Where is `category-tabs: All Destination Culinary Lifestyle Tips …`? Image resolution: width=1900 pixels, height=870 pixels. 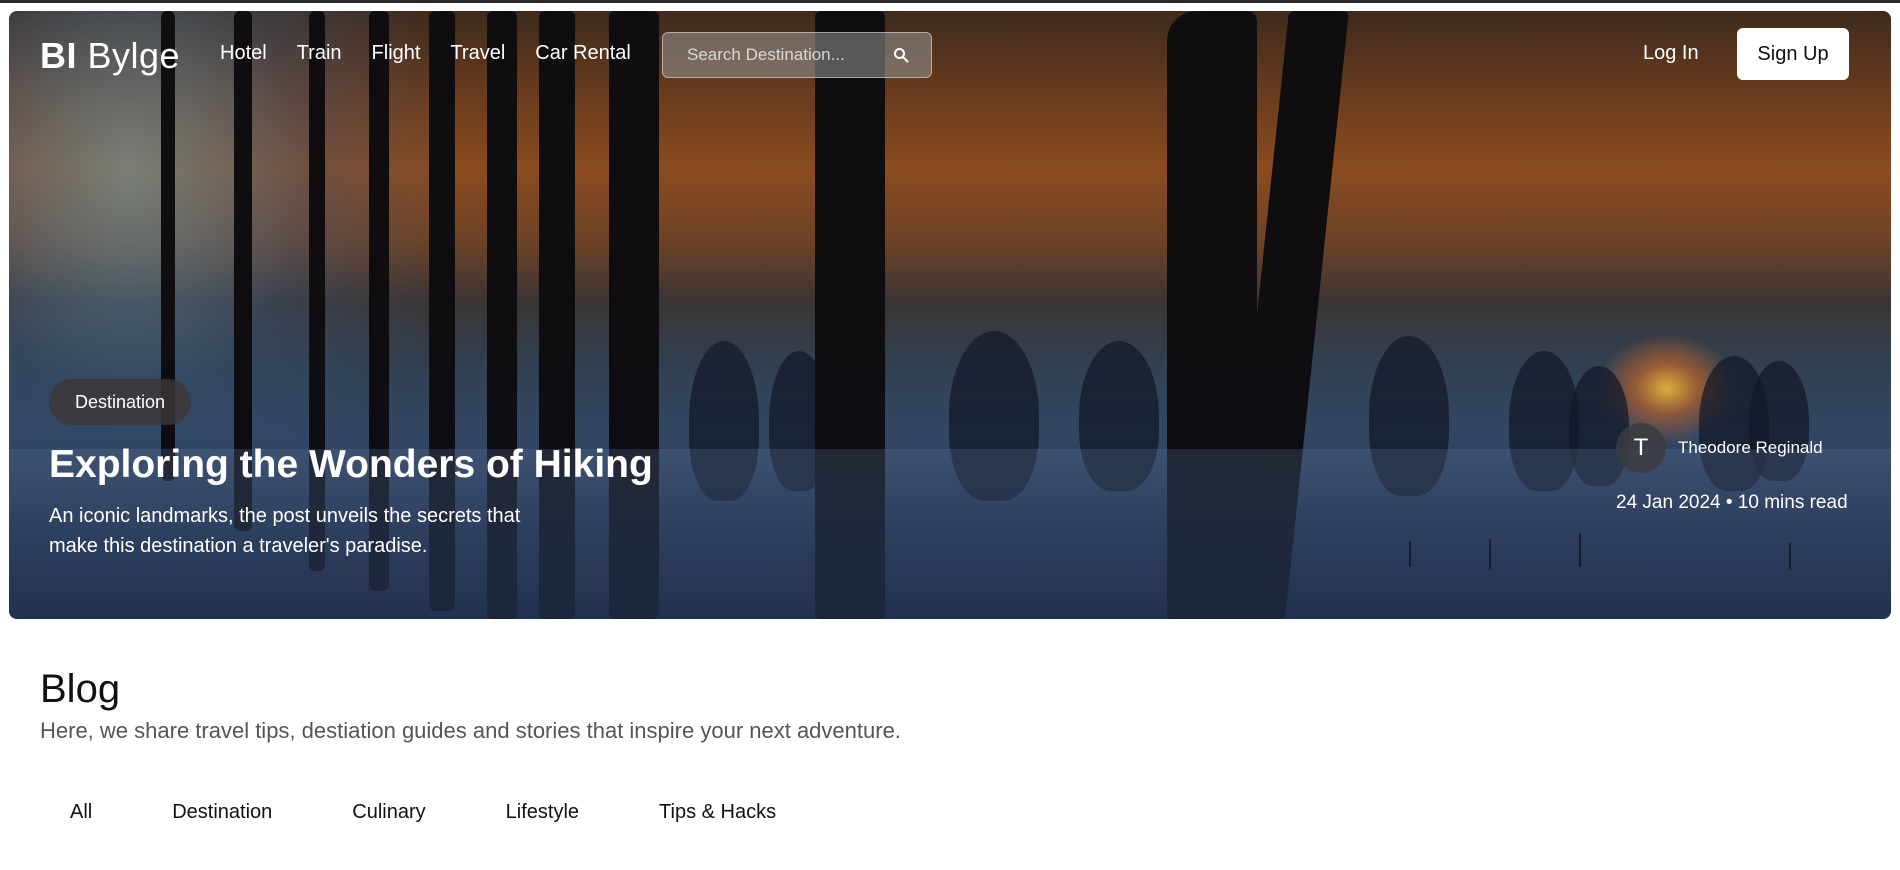
category-tabs: All Destination Culinary Lifestyle Tips … is located at coordinates (433, 812).